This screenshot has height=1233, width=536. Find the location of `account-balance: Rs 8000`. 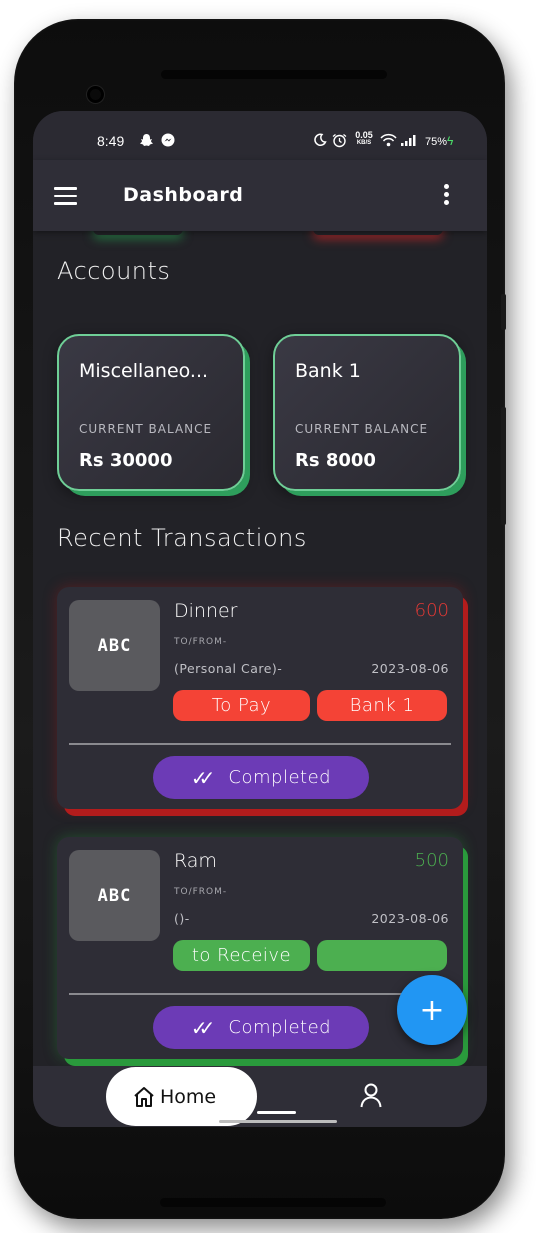

account-balance: Rs 8000 is located at coordinates (335, 460).